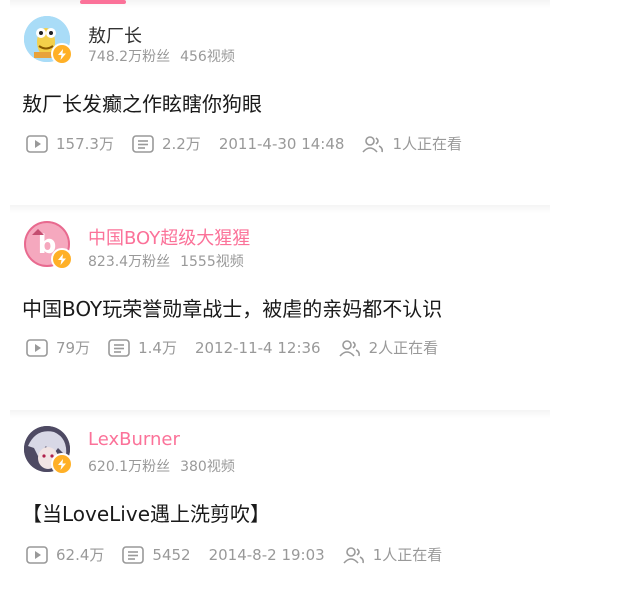 The width and height of the screenshot is (640, 606). I want to click on uploader-stats: 823.4万粉丝 1555视频, so click(171, 261).